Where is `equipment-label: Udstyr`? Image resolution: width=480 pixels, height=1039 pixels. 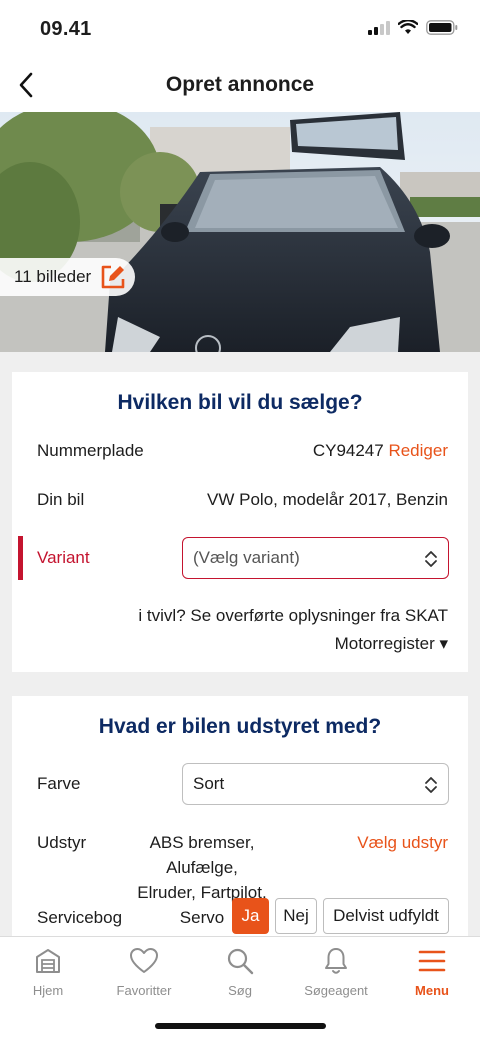
equipment-label: Udstyr is located at coordinates (62, 842).